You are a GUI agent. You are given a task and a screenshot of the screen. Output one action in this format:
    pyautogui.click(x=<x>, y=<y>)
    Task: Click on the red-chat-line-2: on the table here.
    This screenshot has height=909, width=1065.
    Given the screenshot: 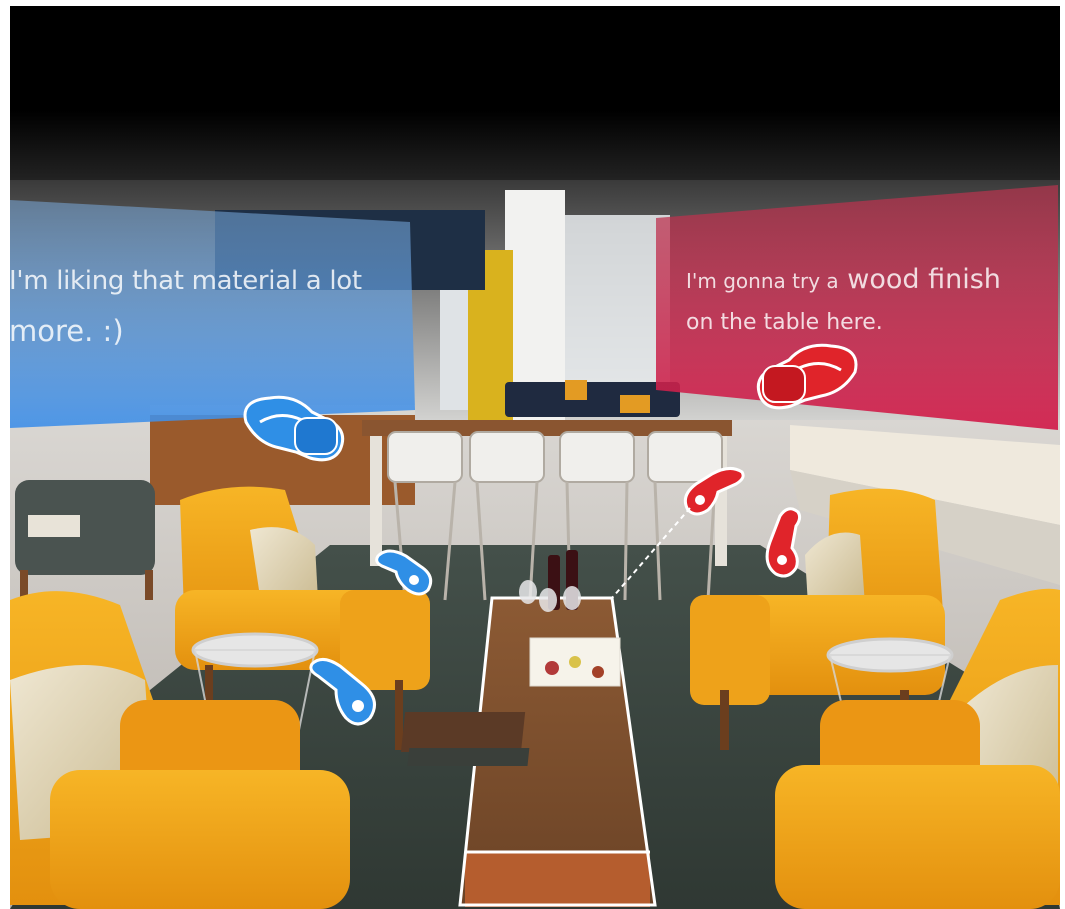 What is the action you would take?
    pyautogui.click(x=784, y=322)
    